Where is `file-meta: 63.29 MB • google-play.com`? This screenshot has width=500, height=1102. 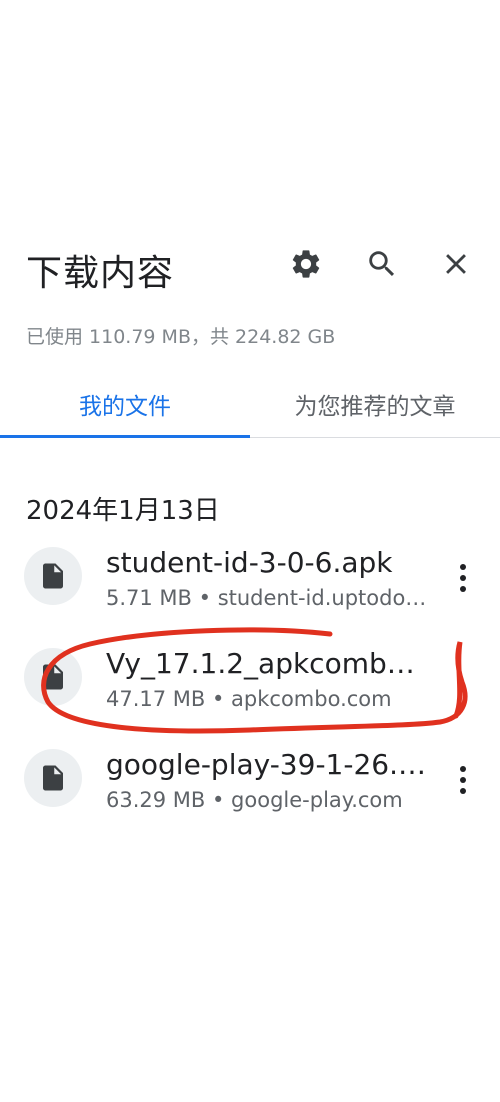
file-meta: 63.29 MB • google-play.com is located at coordinates (254, 800).